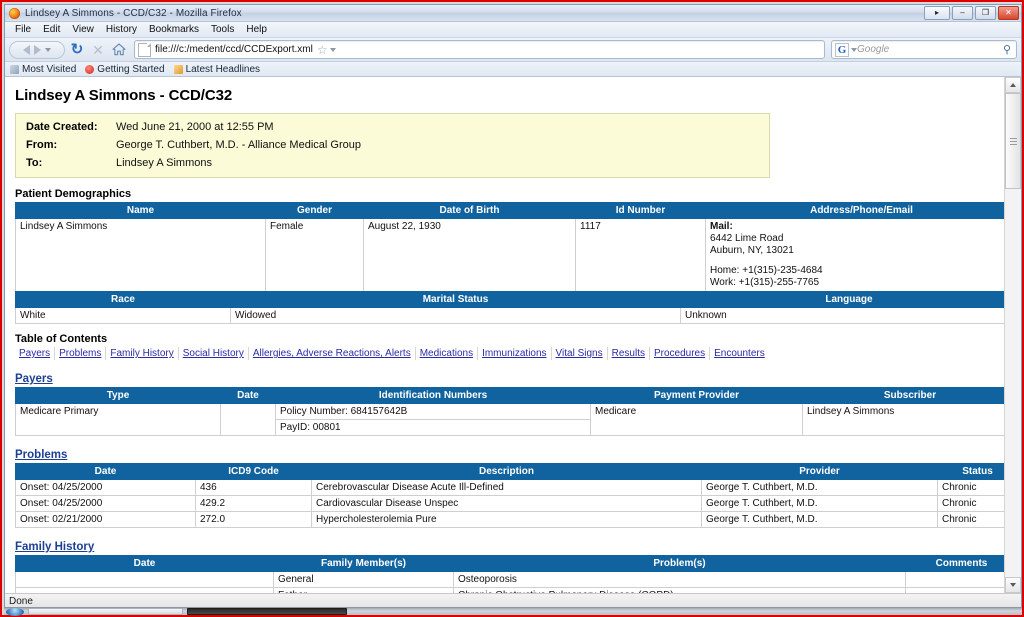 The image size is (1024, 617). I want to click on minimize-button: –, so click(962, 13).